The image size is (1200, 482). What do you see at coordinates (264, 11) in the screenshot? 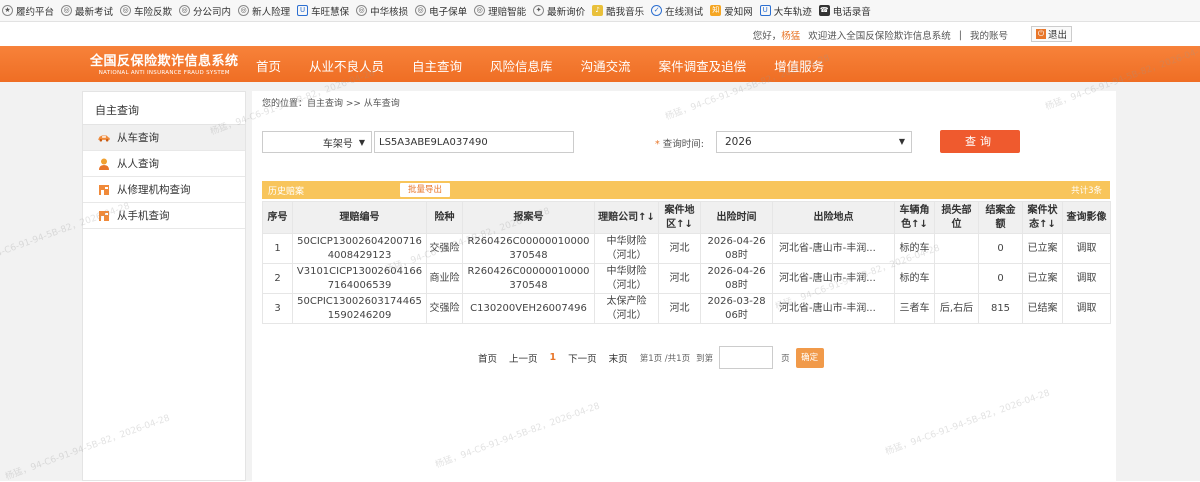
I see `bookmark-item: ◎新人险理` at bounding box center [264, 11].